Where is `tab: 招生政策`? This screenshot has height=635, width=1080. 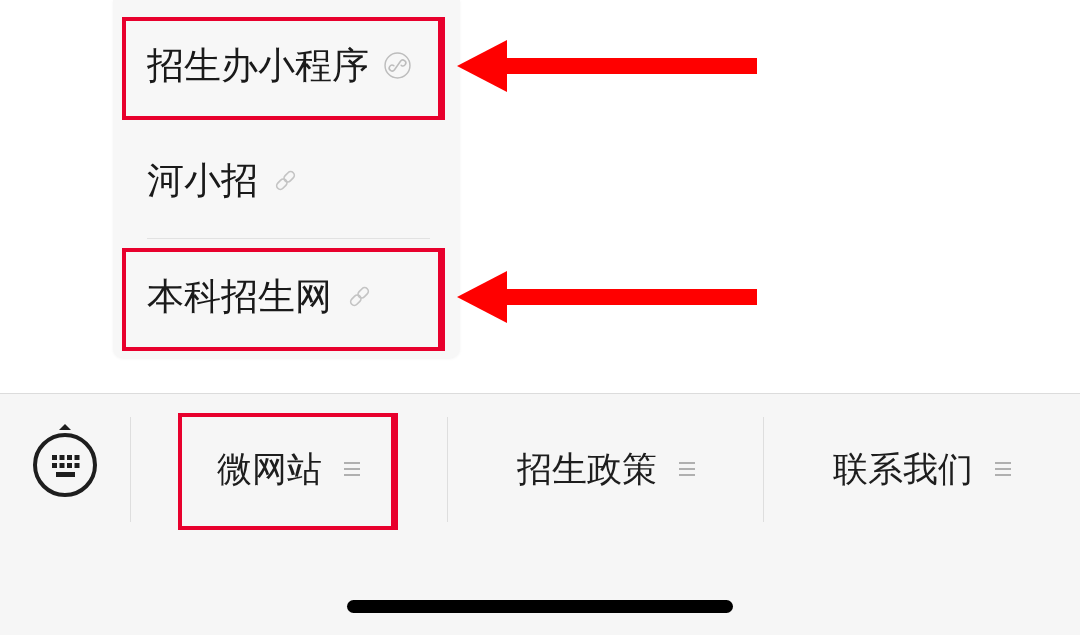 tab: 招生政策 is located at coordinates (605, 469).